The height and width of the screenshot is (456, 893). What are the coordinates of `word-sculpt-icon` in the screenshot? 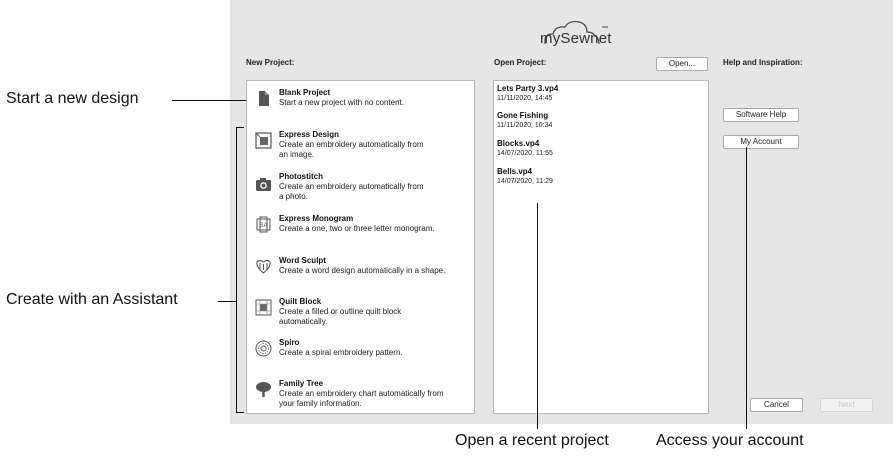 It's located at (263, 266).